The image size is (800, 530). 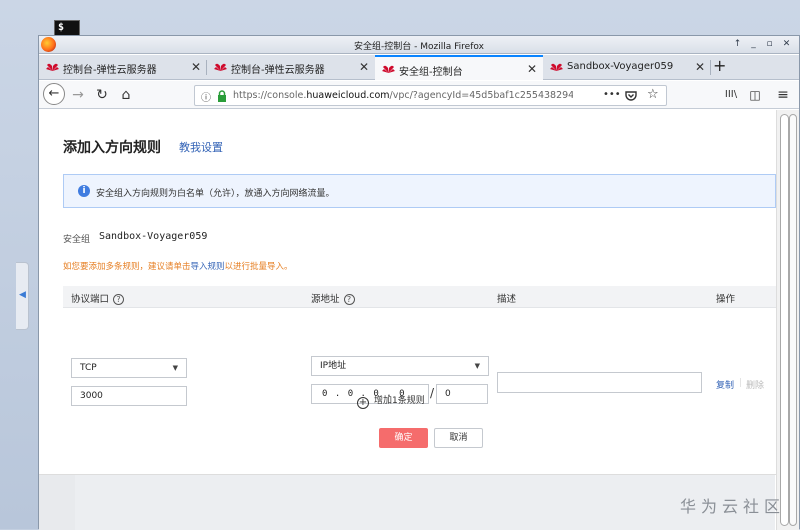 What do you see at coordinates (462, 394) in the screenshot?
I see `mask-input: 0` at bounding box center [462, 394].